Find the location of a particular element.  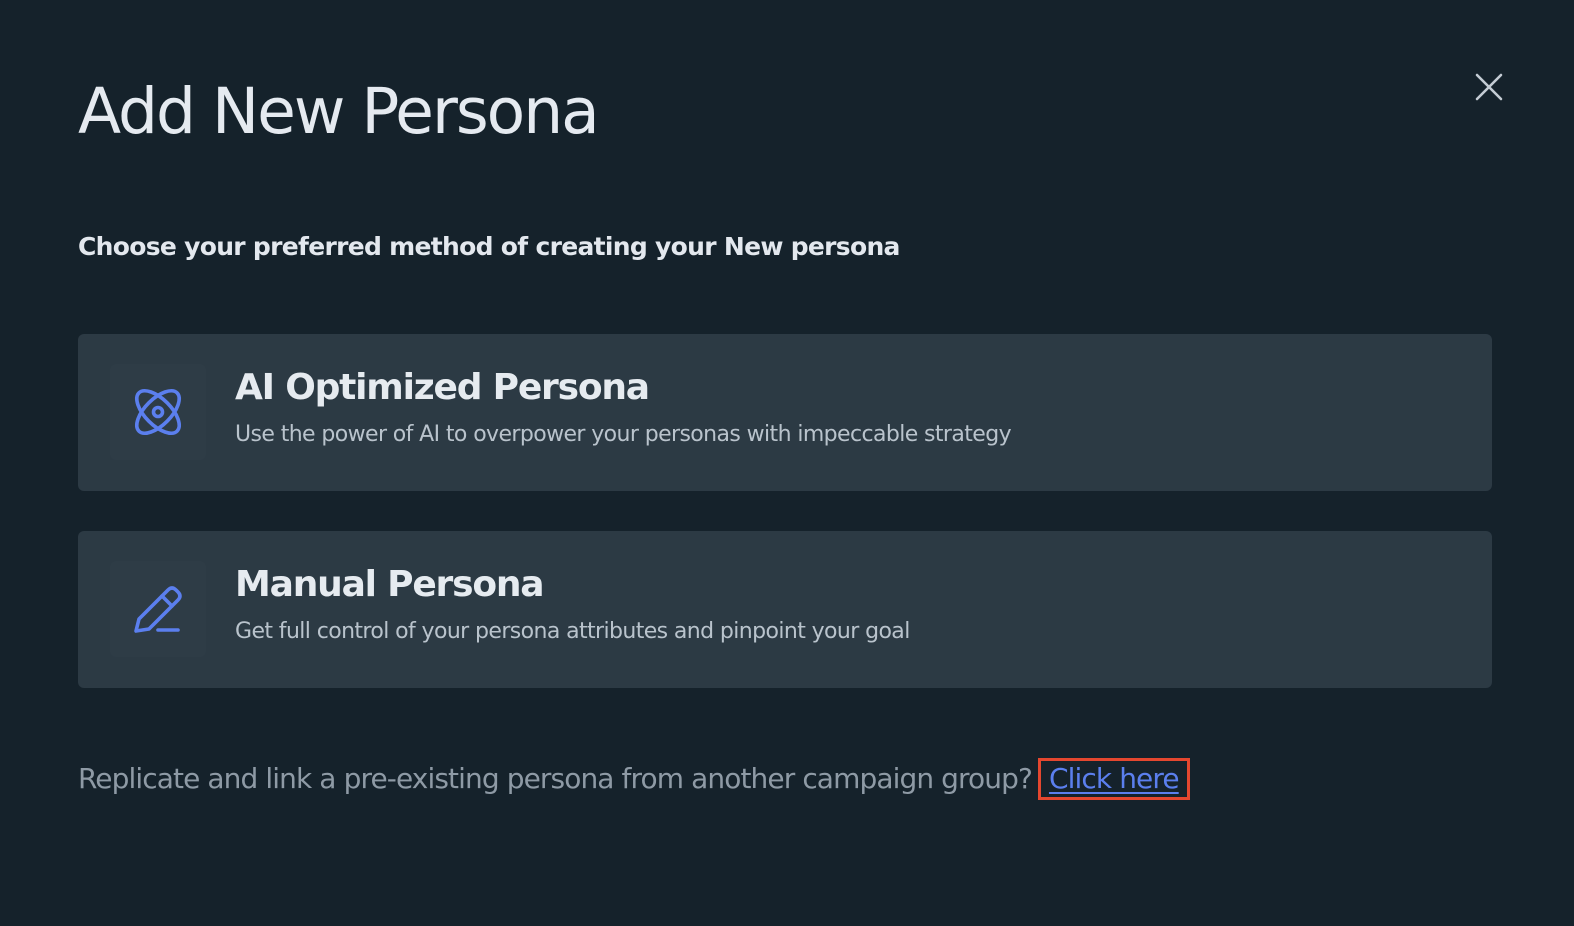

pen-icon is located at coordinates (158, 609).